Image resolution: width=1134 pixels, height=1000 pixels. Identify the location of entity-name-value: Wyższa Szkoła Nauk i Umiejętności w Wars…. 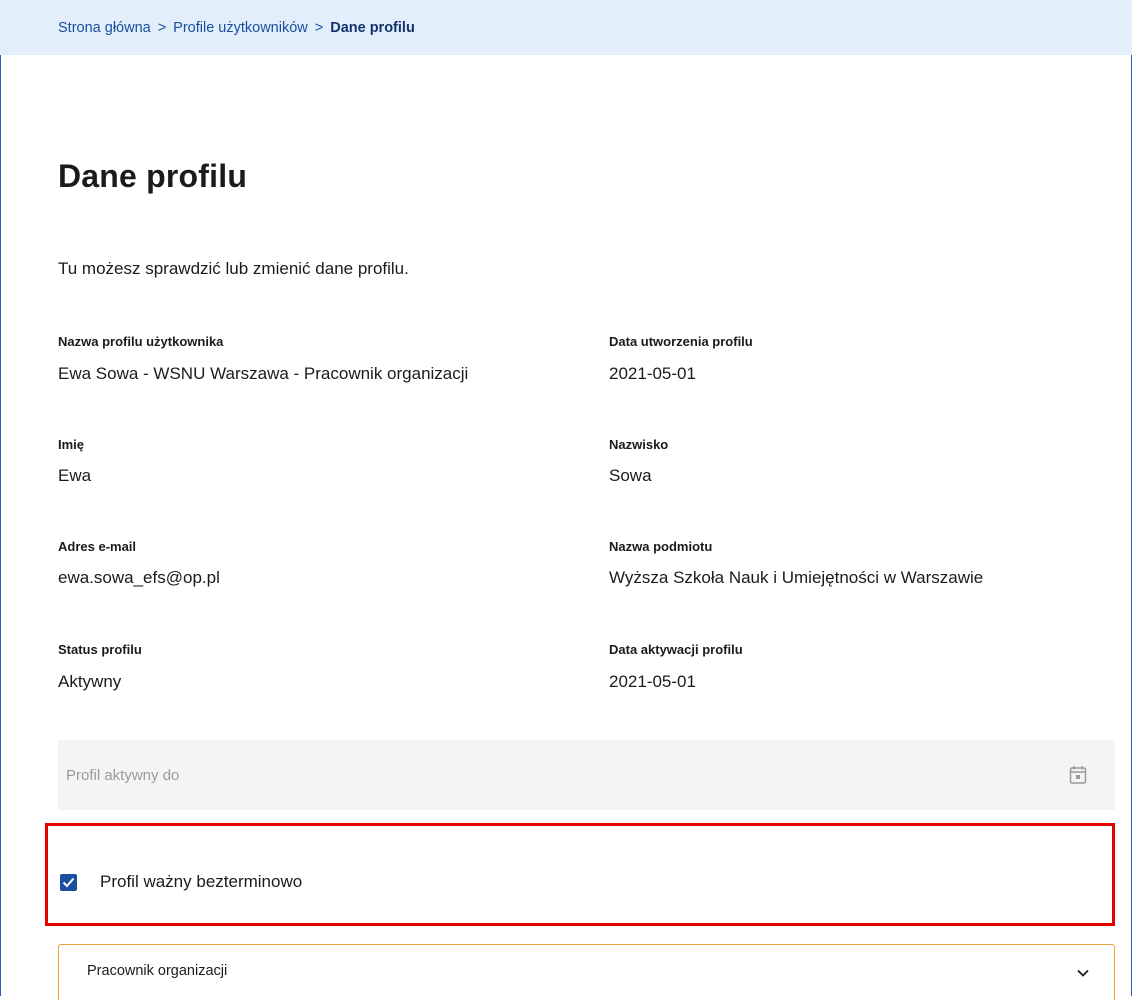
(796, 577).